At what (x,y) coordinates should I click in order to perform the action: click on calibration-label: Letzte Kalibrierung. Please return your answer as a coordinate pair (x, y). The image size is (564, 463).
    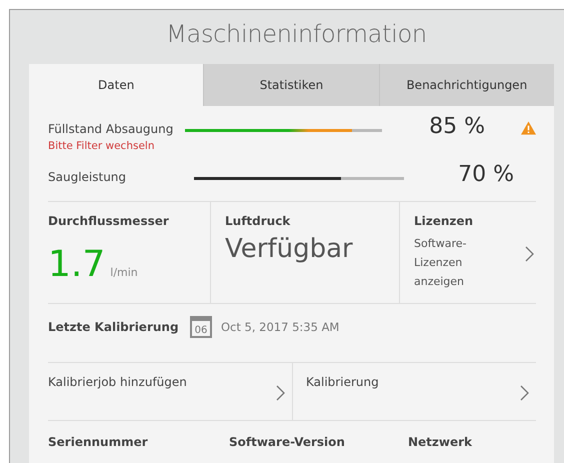
    Looking at the image, I should click on (114, 327).